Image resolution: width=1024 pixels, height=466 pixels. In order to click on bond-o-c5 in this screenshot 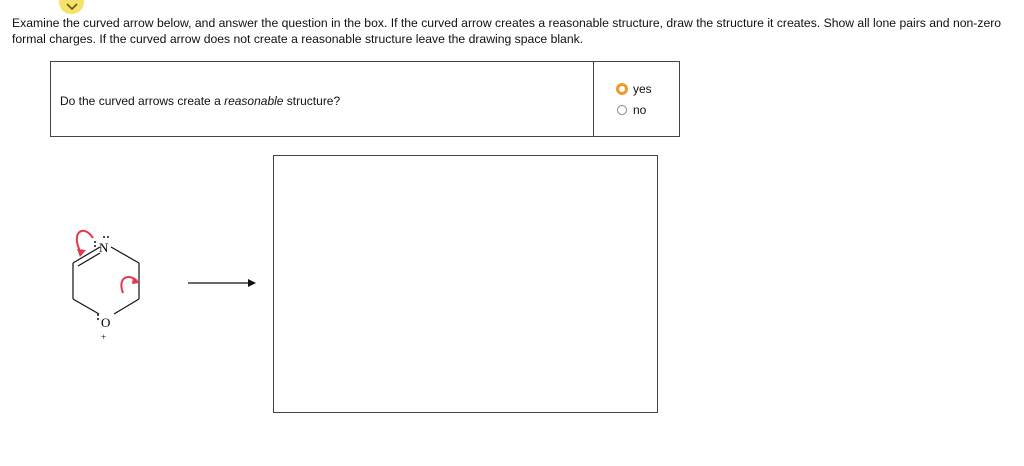, I will do `click(86, 306)`.